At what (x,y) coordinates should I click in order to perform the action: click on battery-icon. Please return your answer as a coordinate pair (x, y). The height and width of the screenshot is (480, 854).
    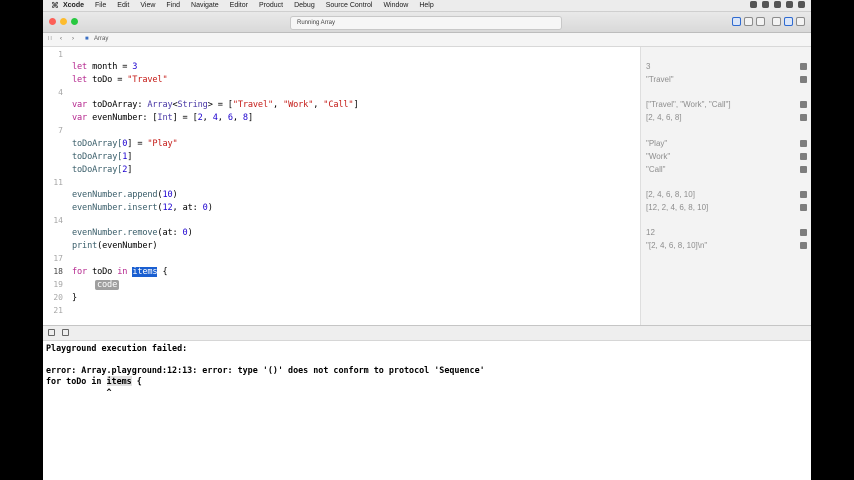
    Looking at the image, I should click on (777, 4).